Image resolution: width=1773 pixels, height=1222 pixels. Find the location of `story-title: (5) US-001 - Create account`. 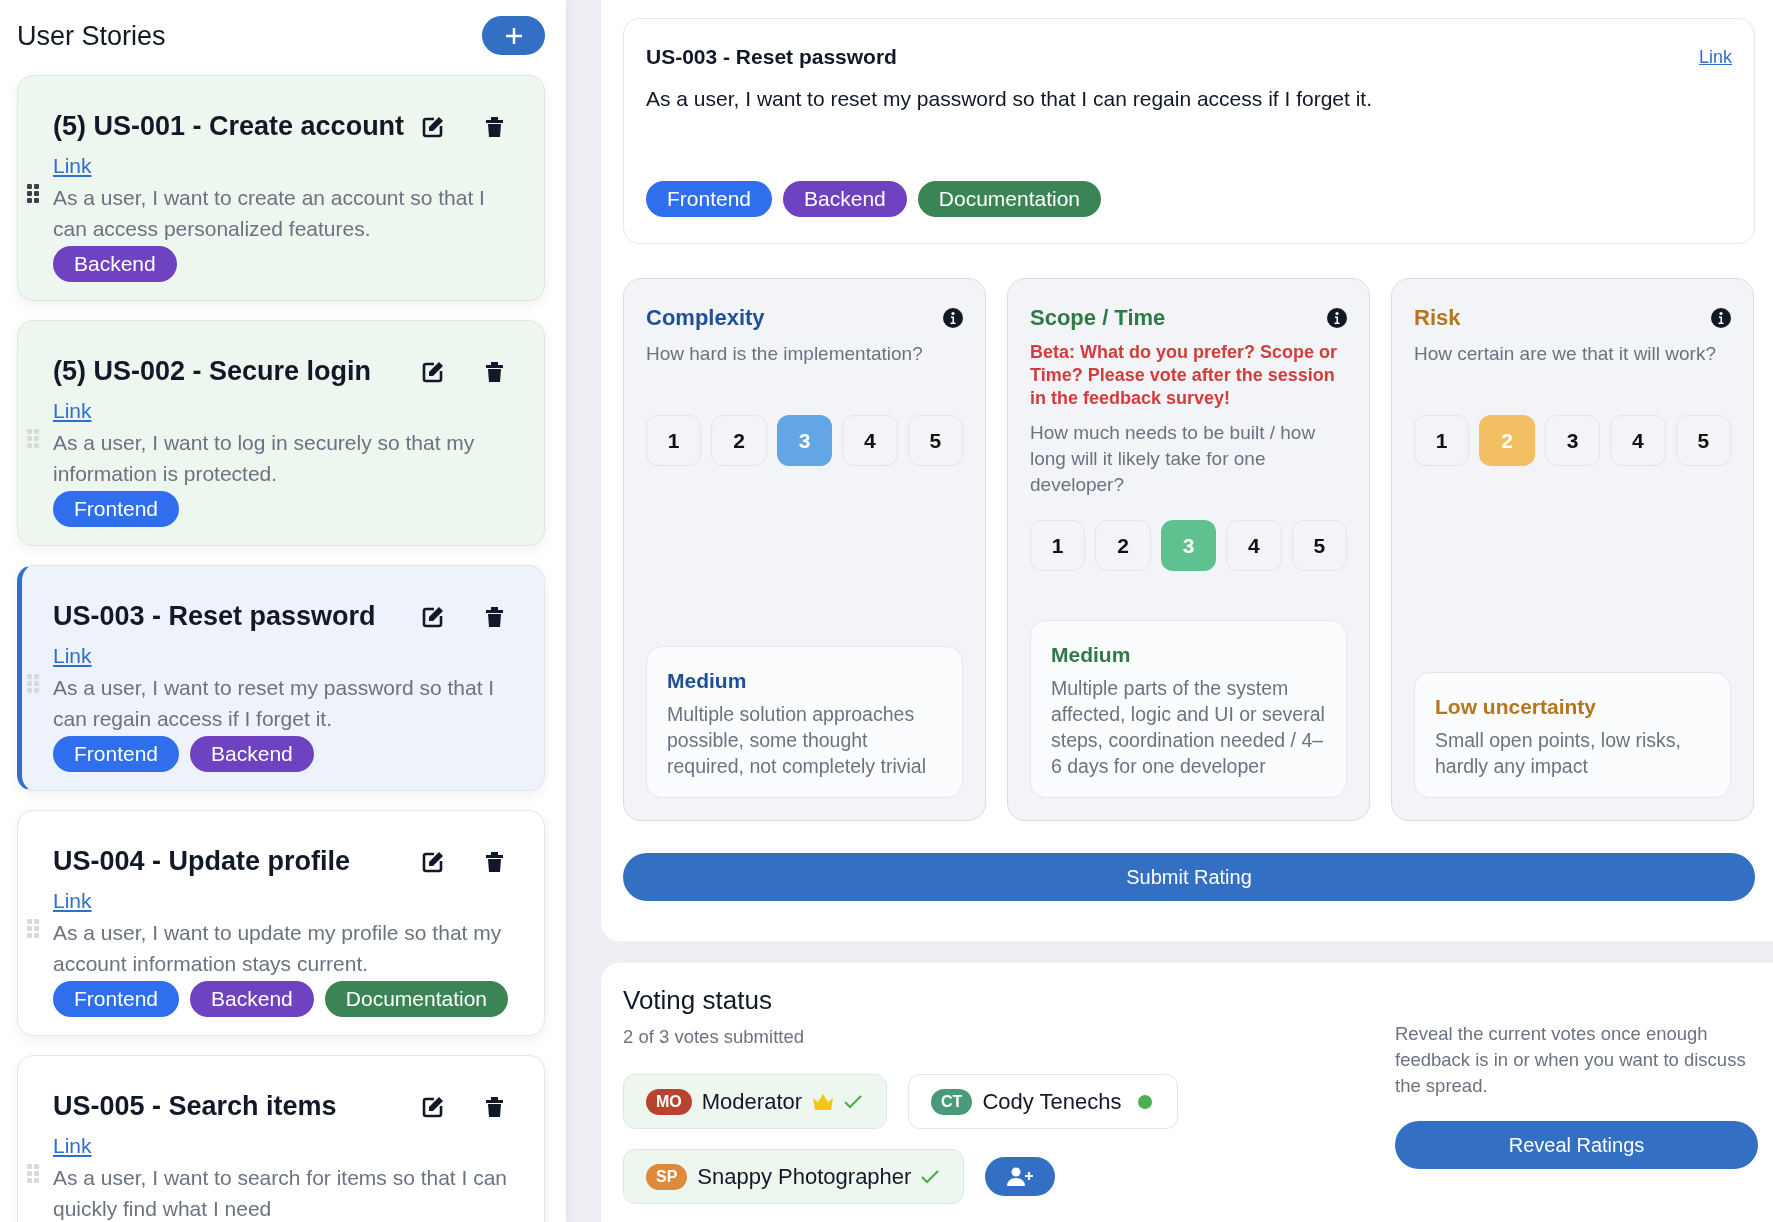

story-title: (5) US-001 - Create account is located at coordinates (229, 126).